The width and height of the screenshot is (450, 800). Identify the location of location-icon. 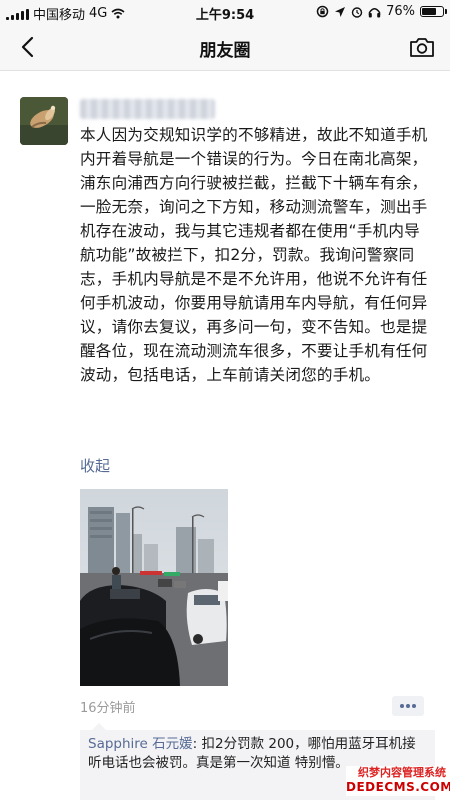
(340, 11).